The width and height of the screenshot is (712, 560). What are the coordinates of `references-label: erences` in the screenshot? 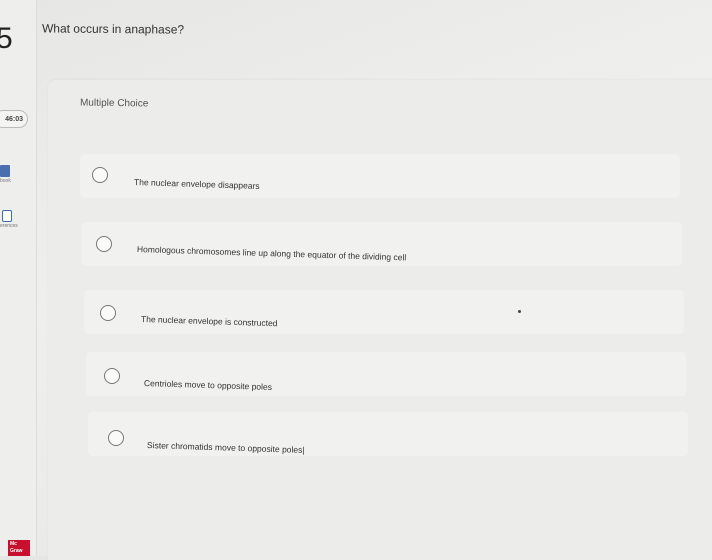 It's located at (9, 226).